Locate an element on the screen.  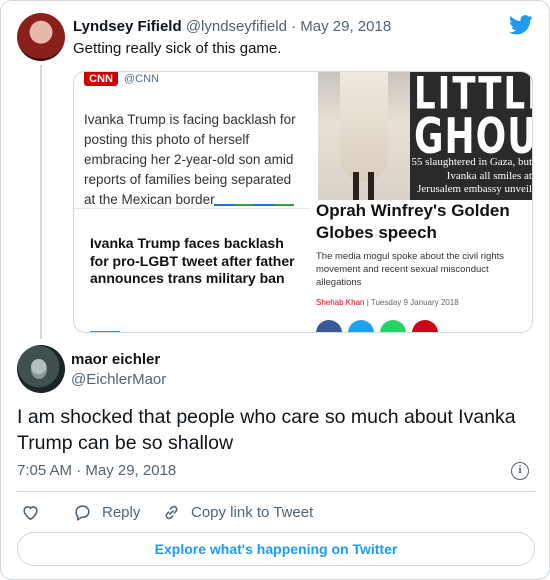
tabloid-headline: LITTLE GHOUL is located at coordinates (473, 118).